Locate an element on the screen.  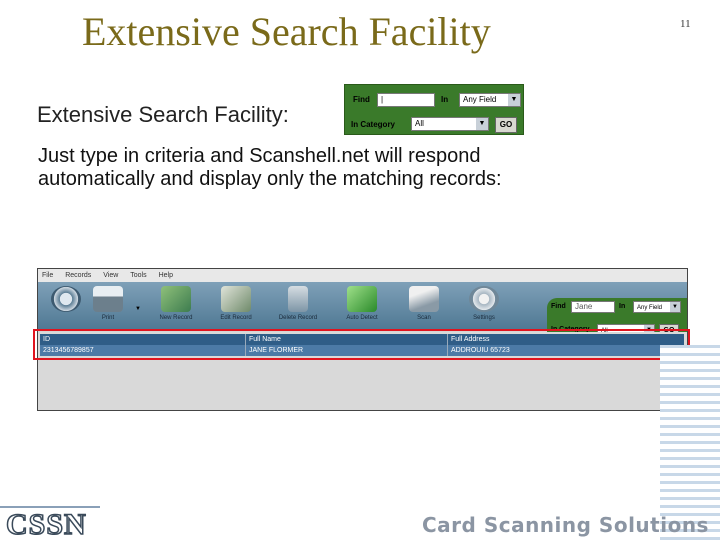
mini-category-value: All is located at coordinates (419, 123).